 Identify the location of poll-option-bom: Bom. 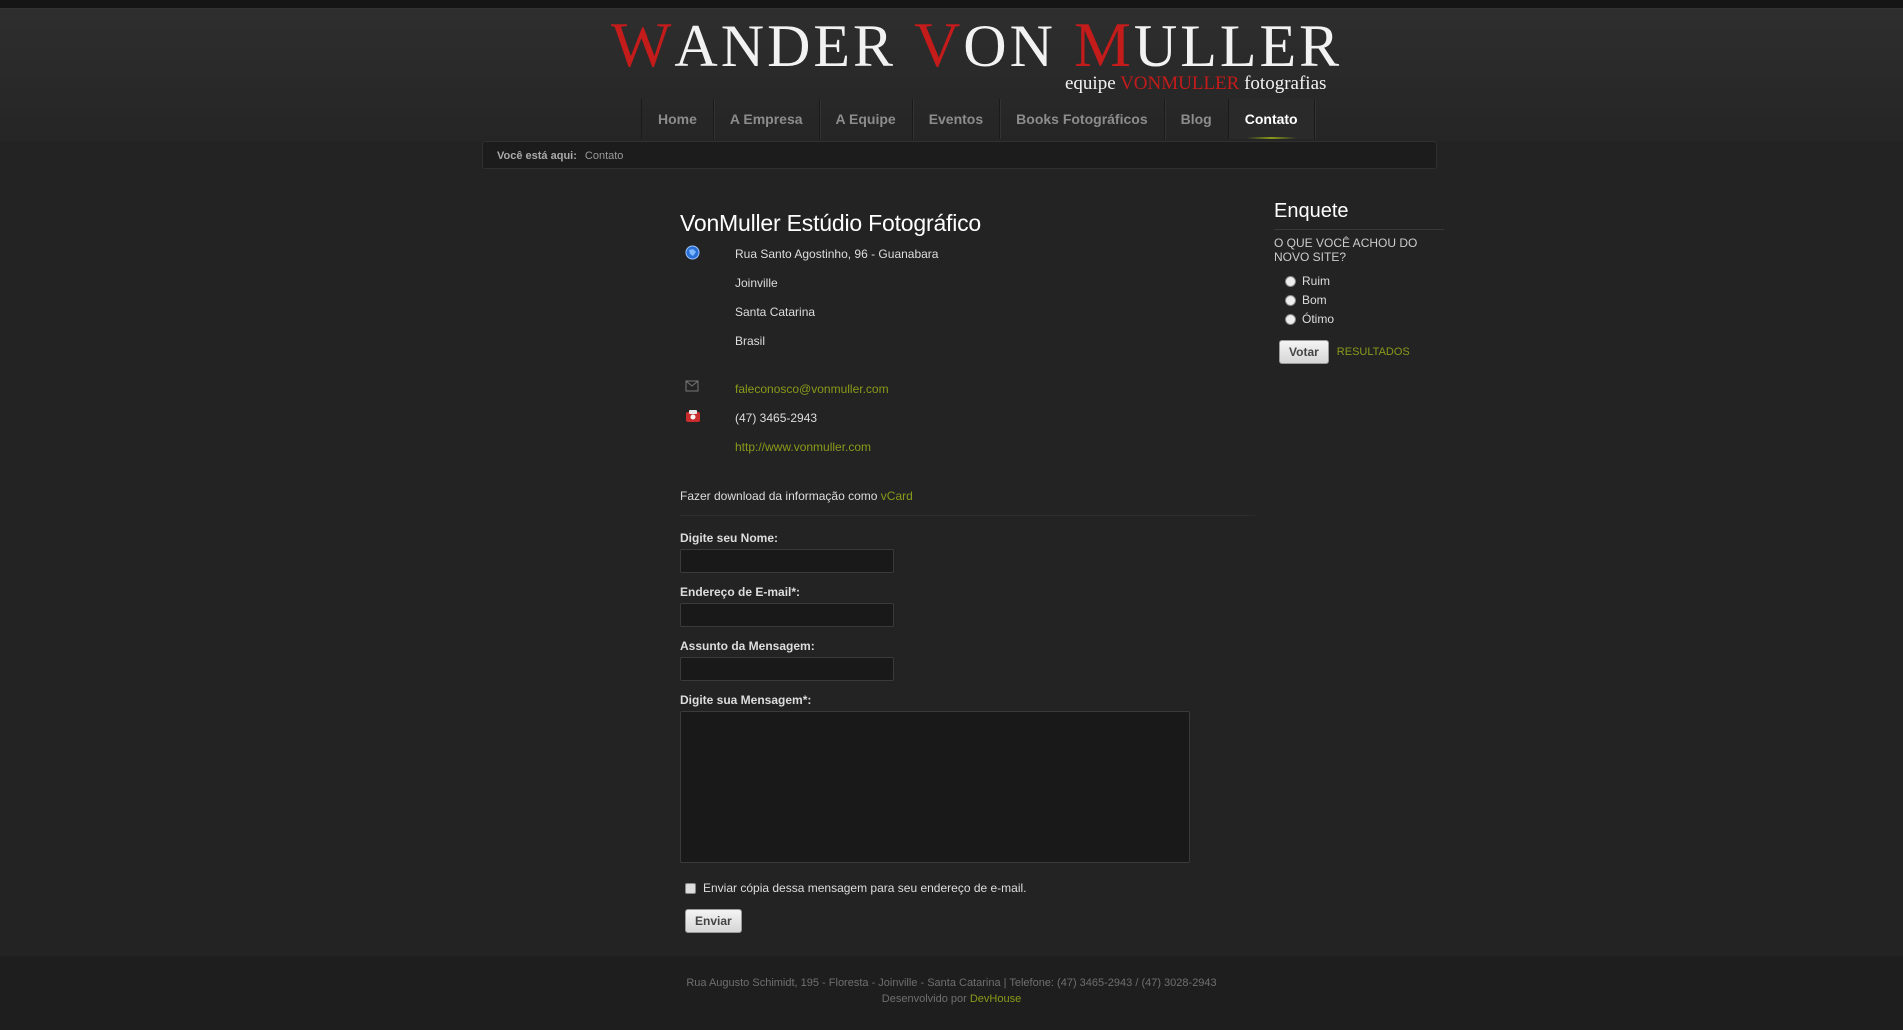
(1364, 300).